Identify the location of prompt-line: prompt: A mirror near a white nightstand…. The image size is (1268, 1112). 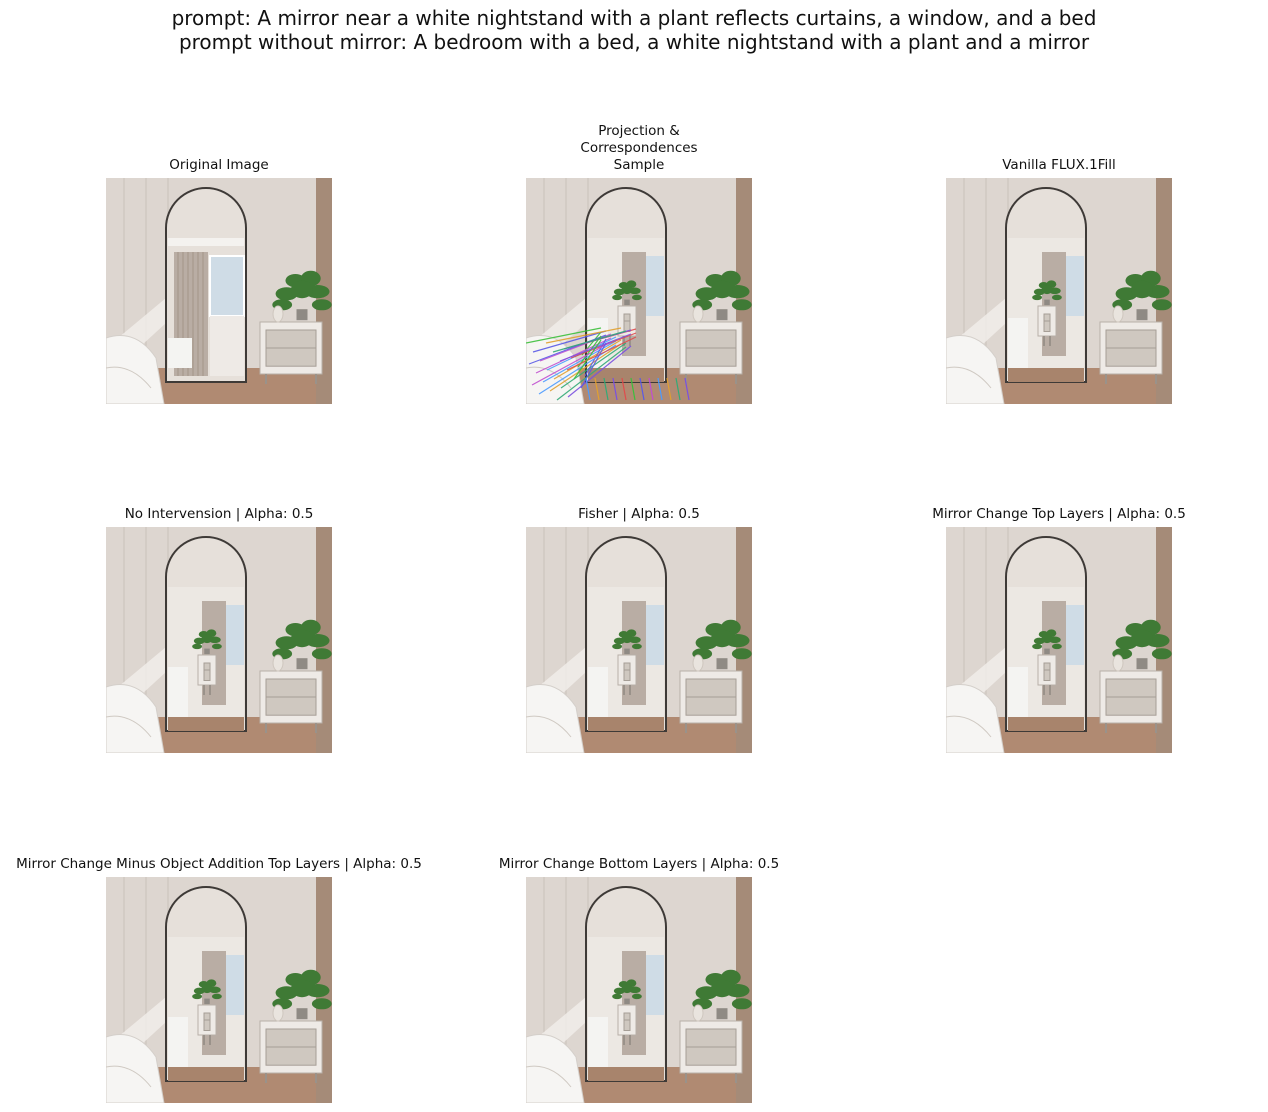
(634, 18).